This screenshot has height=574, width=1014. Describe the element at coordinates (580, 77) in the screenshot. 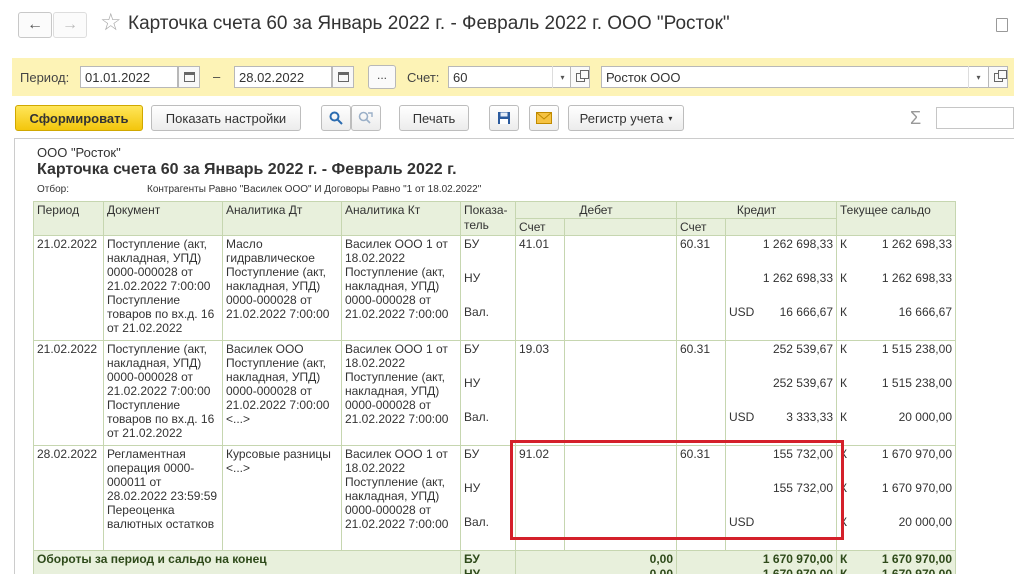

I see `account-open-button` at that location.